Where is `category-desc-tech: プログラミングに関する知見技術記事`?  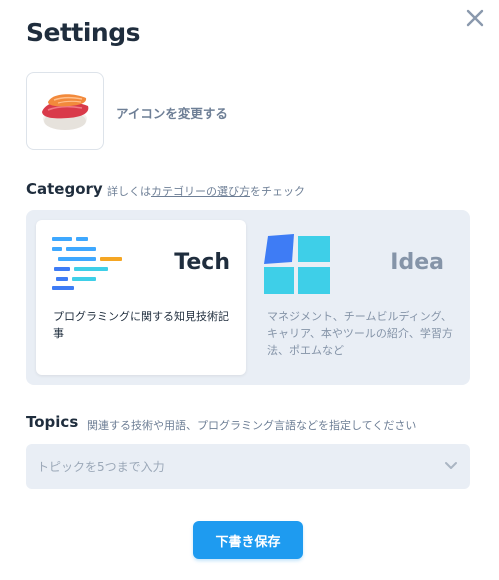 category-desc-tech: プログラミングに関する知見技術記事 is located at coordinates (141, 325).